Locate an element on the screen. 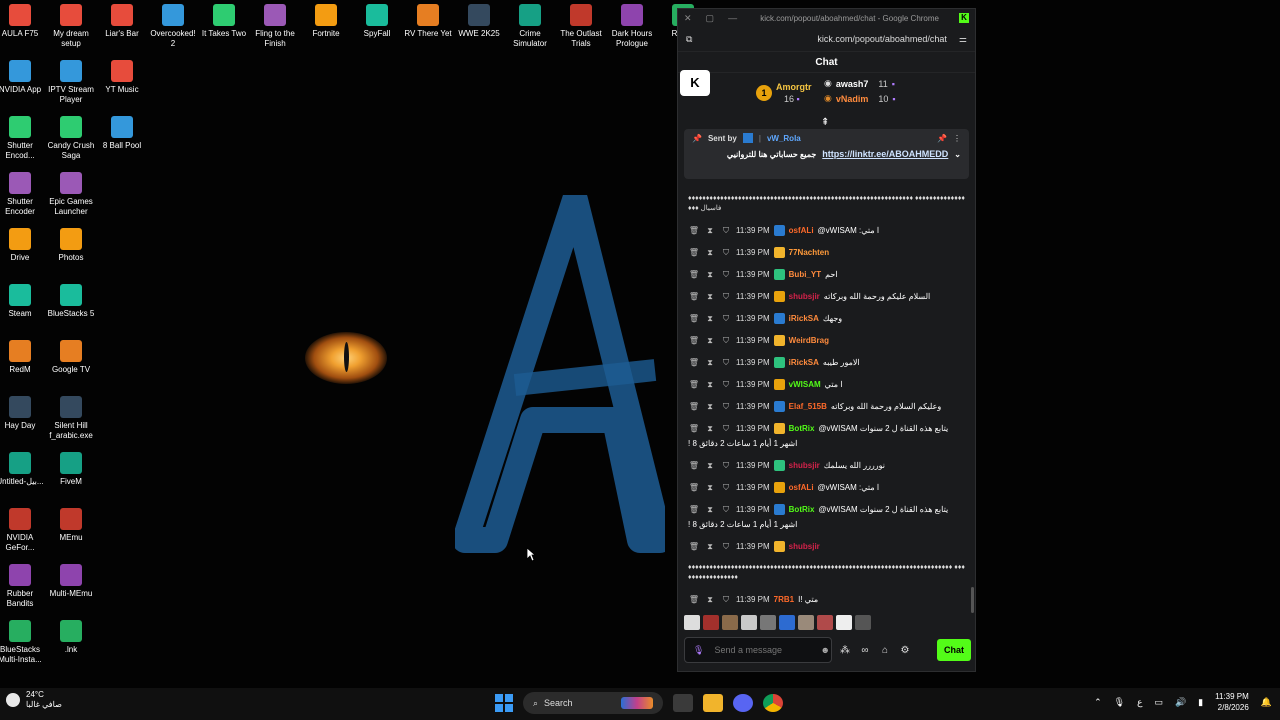 The height and width of the screenshot is (720, 1280). desktop-icon: Multi-MEmu is located at coordinates (71, 581).